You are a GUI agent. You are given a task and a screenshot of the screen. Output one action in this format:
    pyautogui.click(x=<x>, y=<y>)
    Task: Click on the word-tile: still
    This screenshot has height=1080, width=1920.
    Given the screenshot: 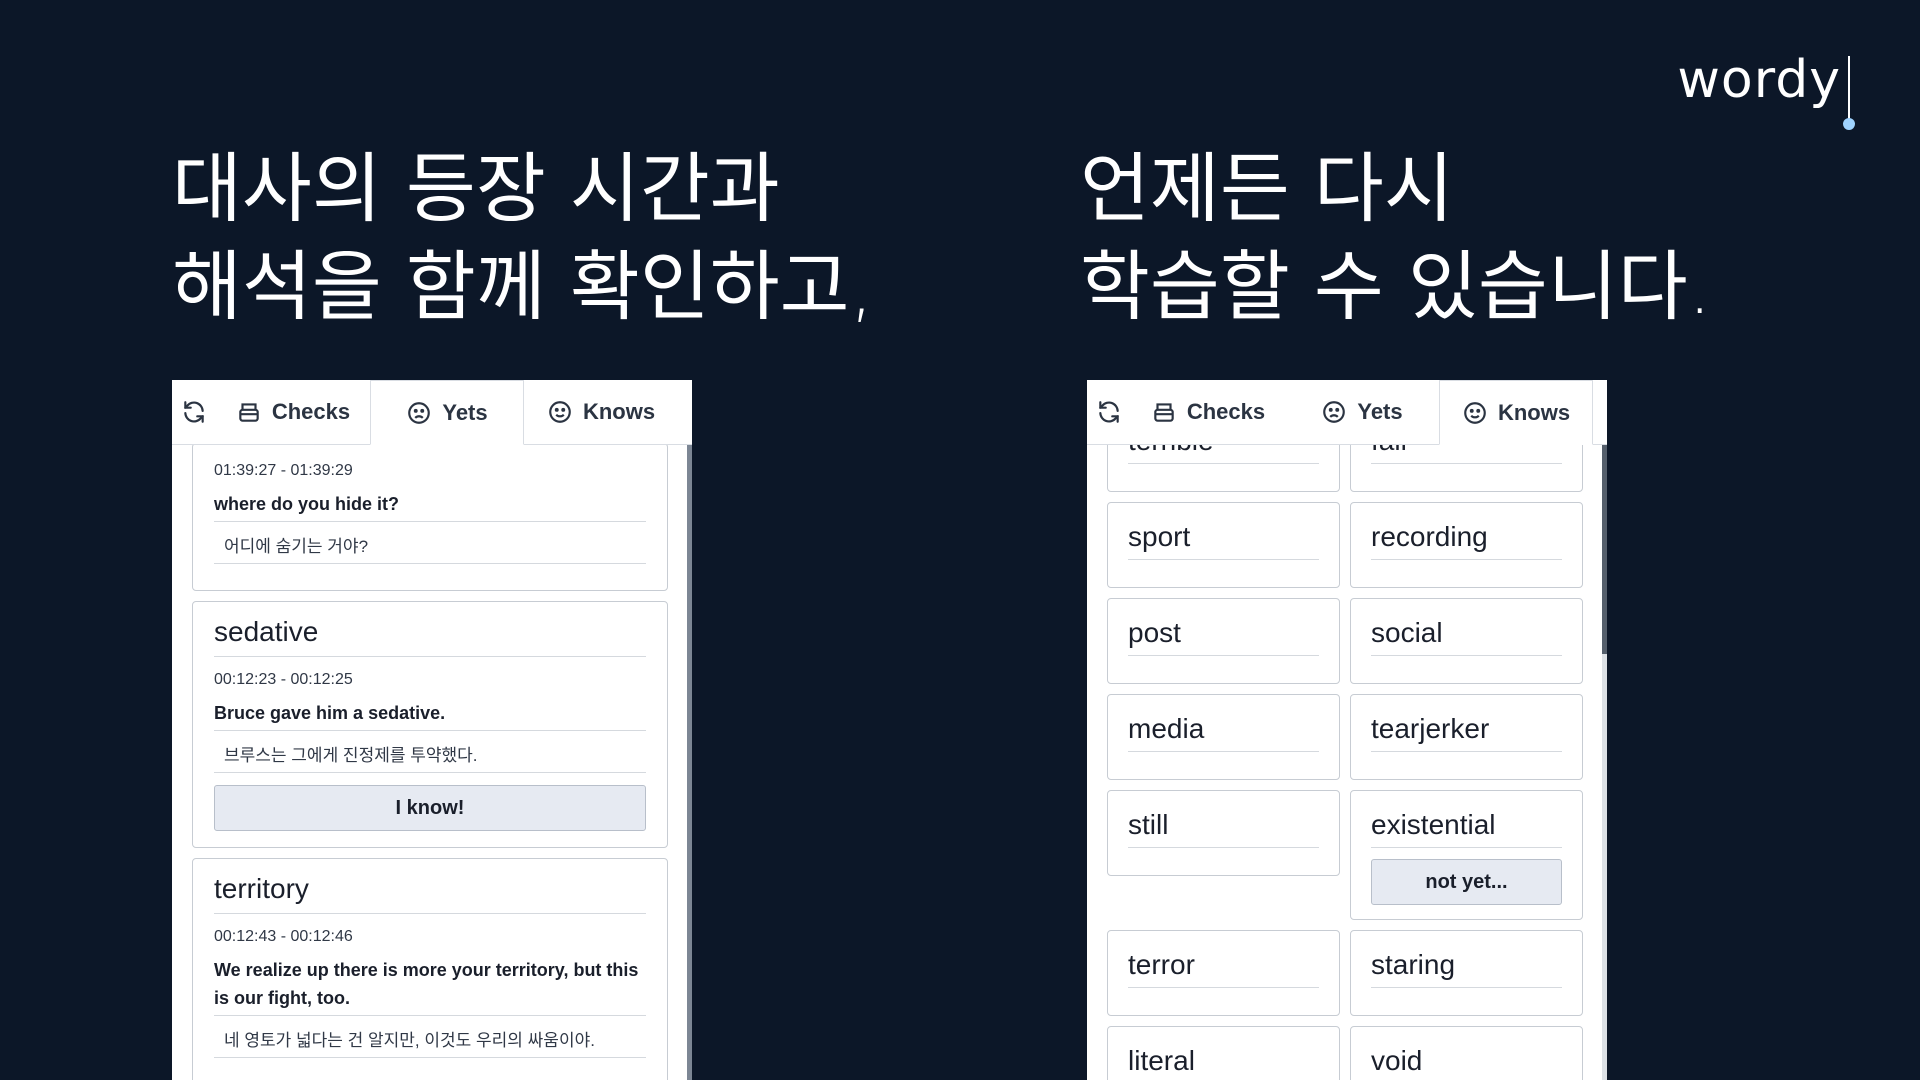 What is the action you would take?
    pyautogui.click(x=1223, y=833)
    